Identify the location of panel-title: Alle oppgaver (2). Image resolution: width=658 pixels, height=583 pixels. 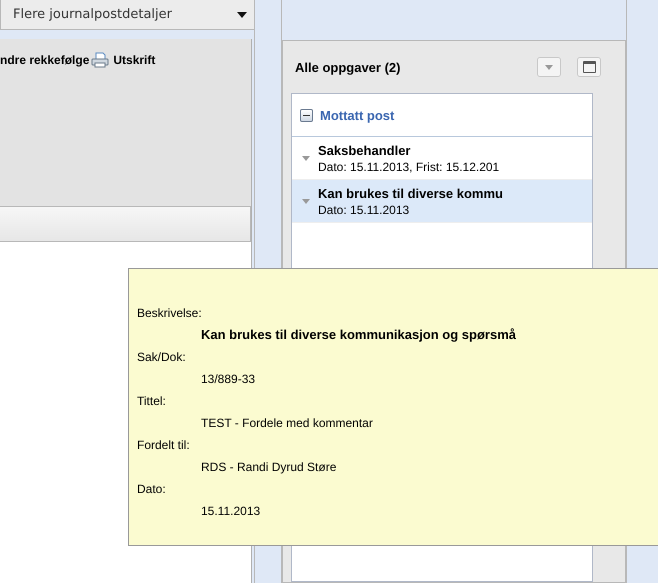
(348, 67).